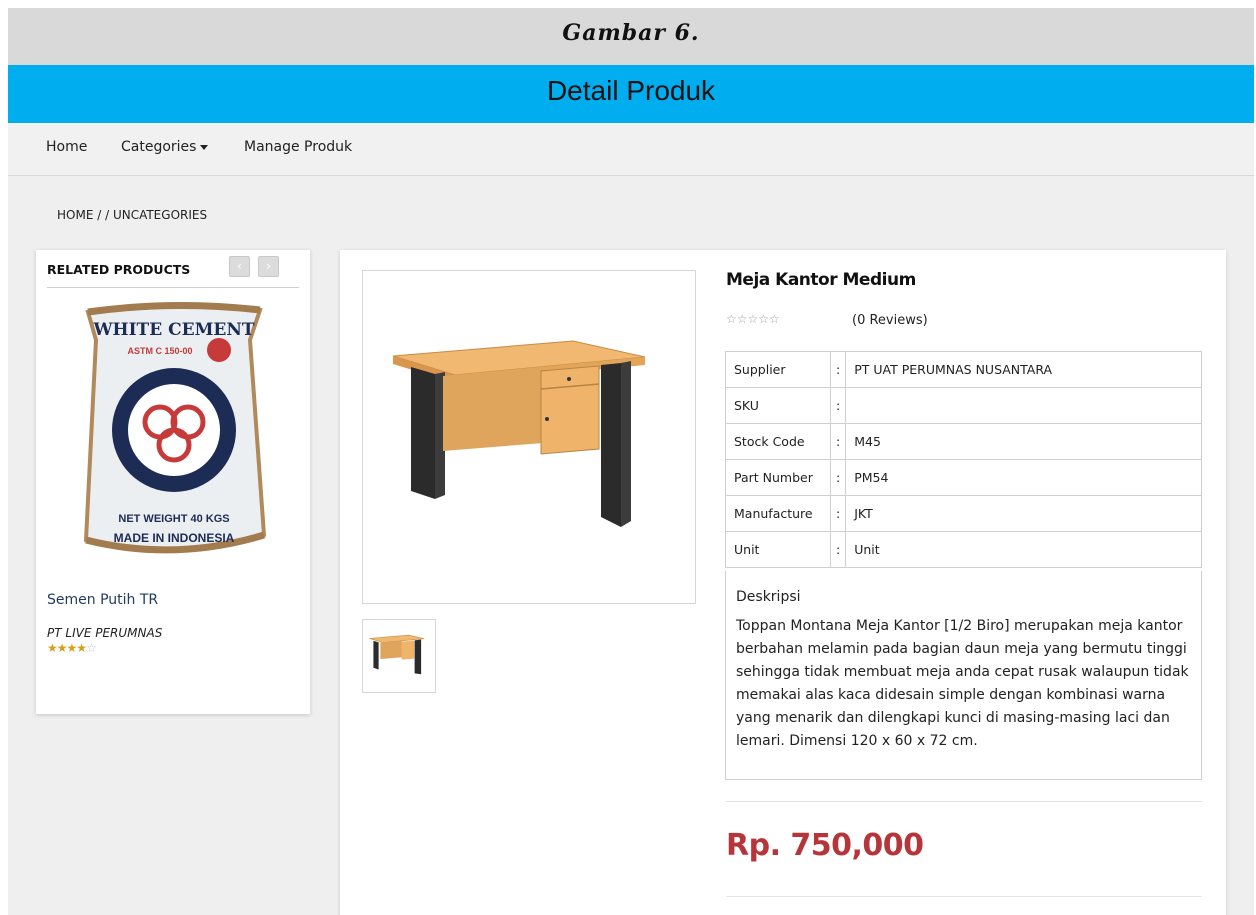 This screenshot has width=1256, height=915. What do you see at coordinates (174, 538) in the screenshot?
I see `bag-text-made: MADE IN INDONESIA` at bounding box center [174, 538].